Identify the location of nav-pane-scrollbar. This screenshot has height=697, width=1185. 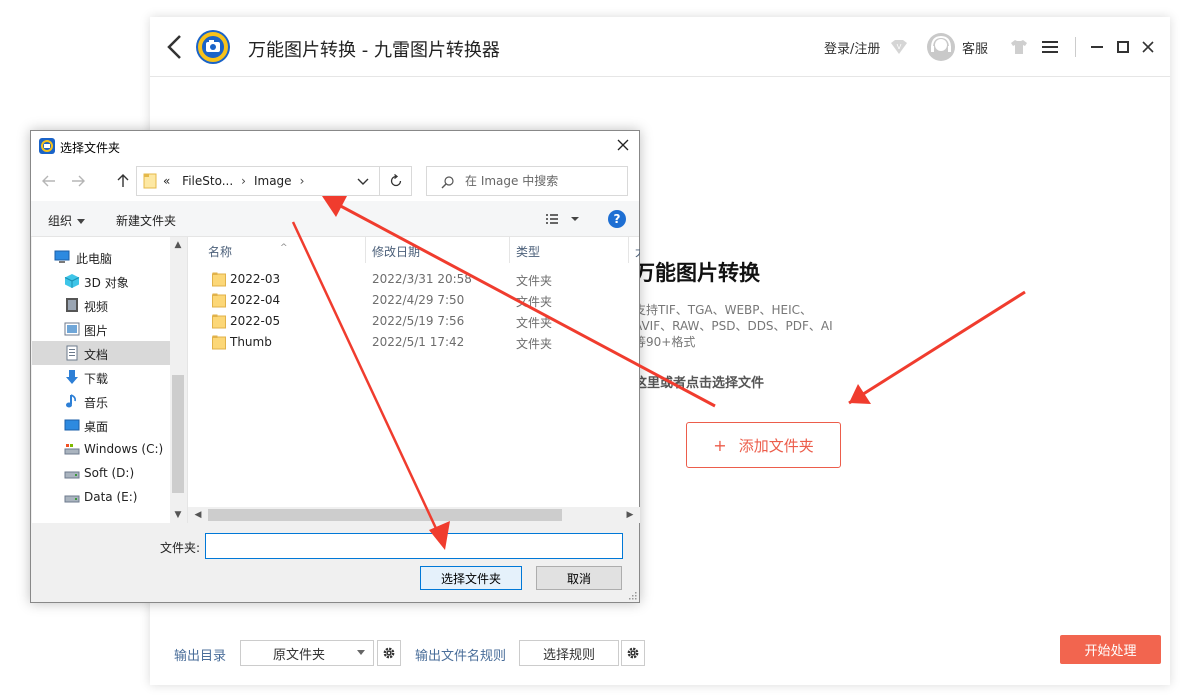
(178, 380).